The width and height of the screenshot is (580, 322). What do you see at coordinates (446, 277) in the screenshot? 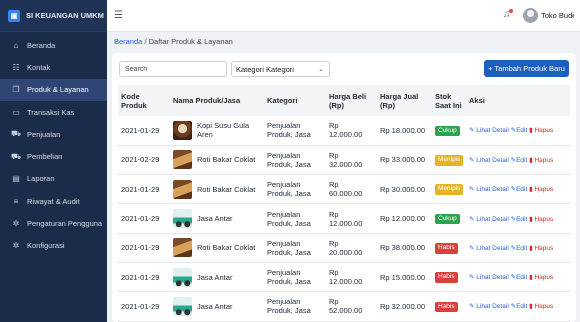
I see `stock-badge: Habis` at bounding box center [446, 277].